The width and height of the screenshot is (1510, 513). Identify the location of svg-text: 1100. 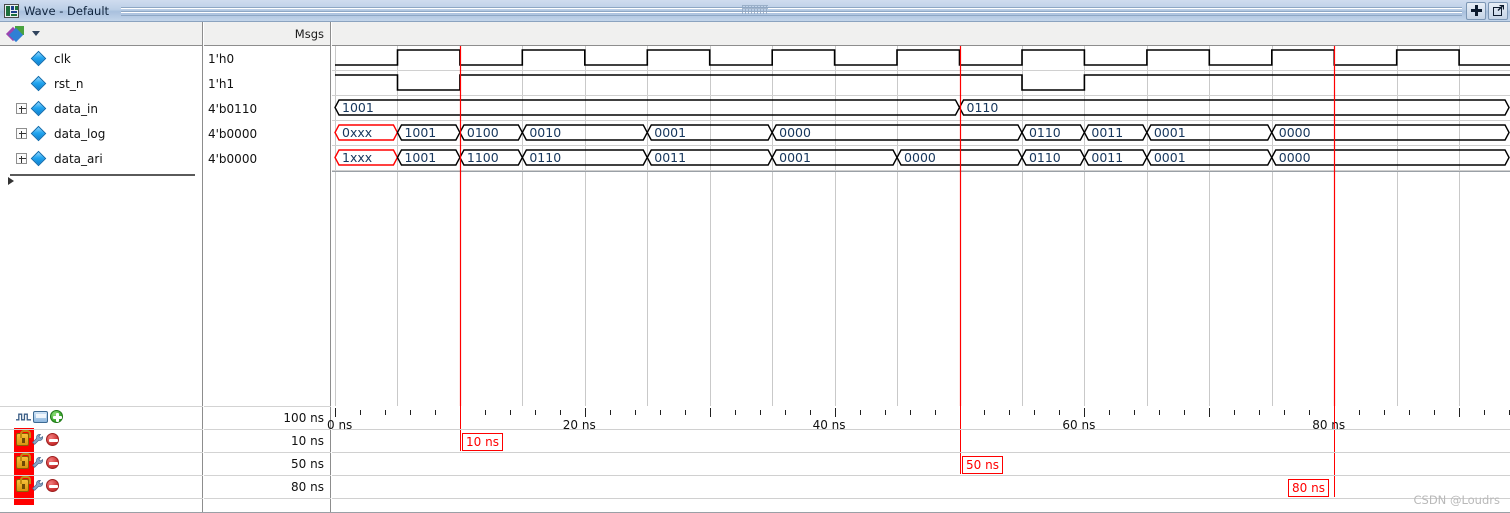
(483, 157).